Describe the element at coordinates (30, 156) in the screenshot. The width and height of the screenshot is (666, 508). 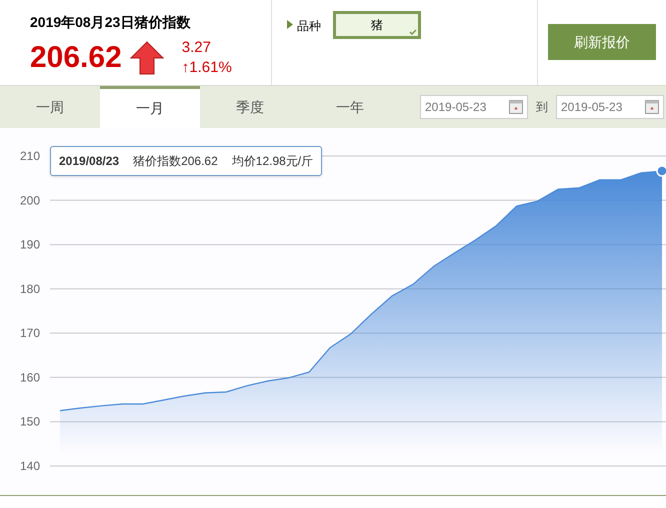
I see `axis-tick-label: 210` at that location.